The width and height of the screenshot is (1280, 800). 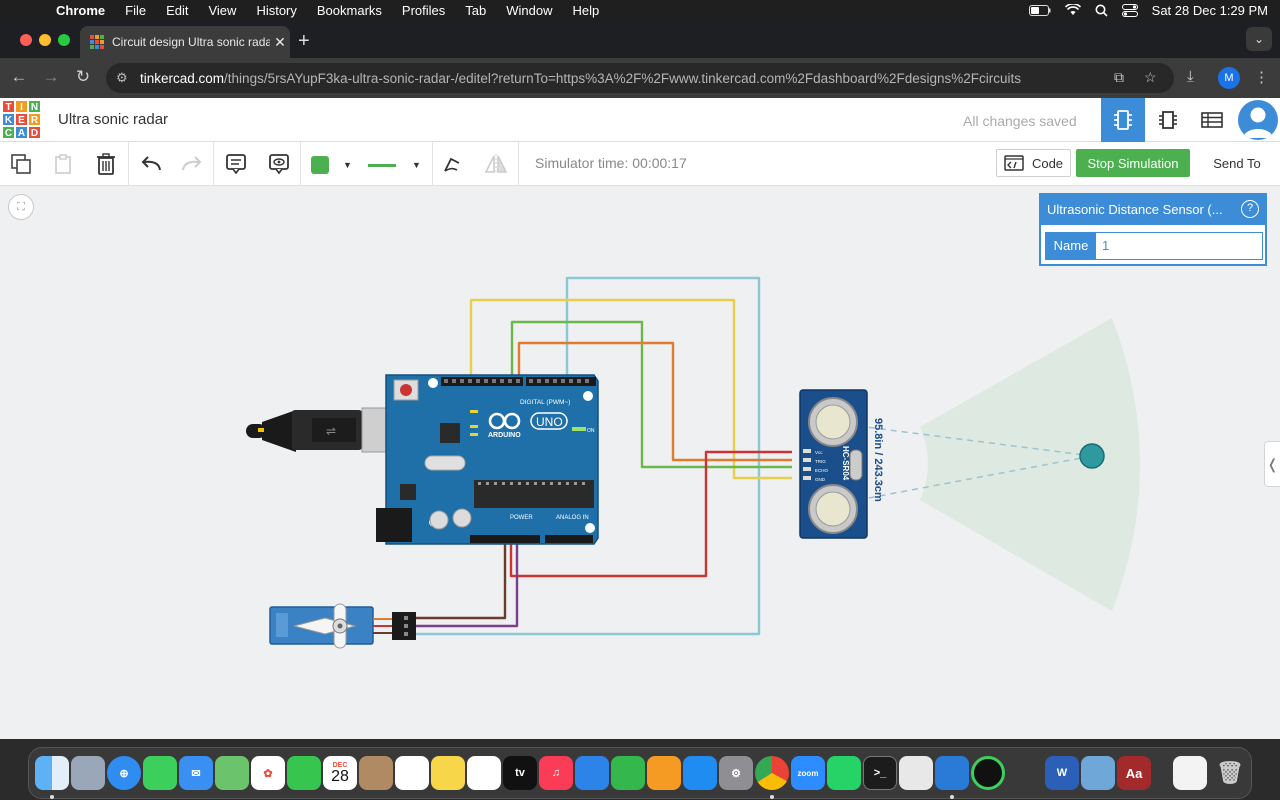 I want to click on wire-brown, so click(x=460, y=579).